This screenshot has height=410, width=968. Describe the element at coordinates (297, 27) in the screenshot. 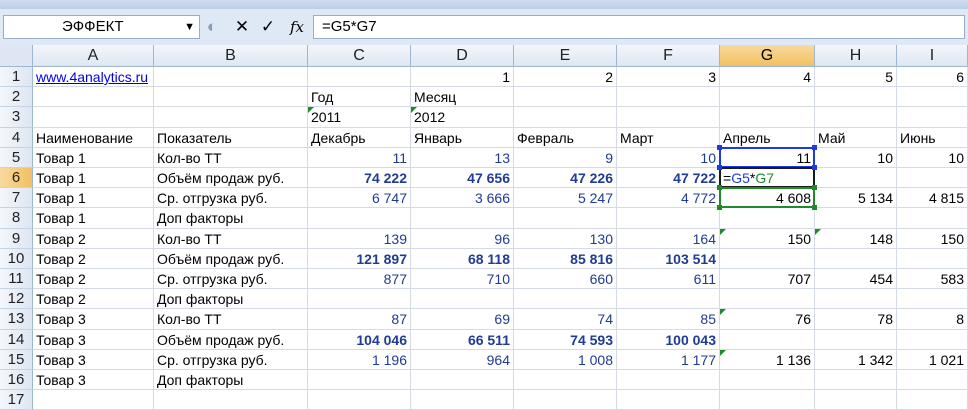

I see `insert-function-icon: fx` at that location.